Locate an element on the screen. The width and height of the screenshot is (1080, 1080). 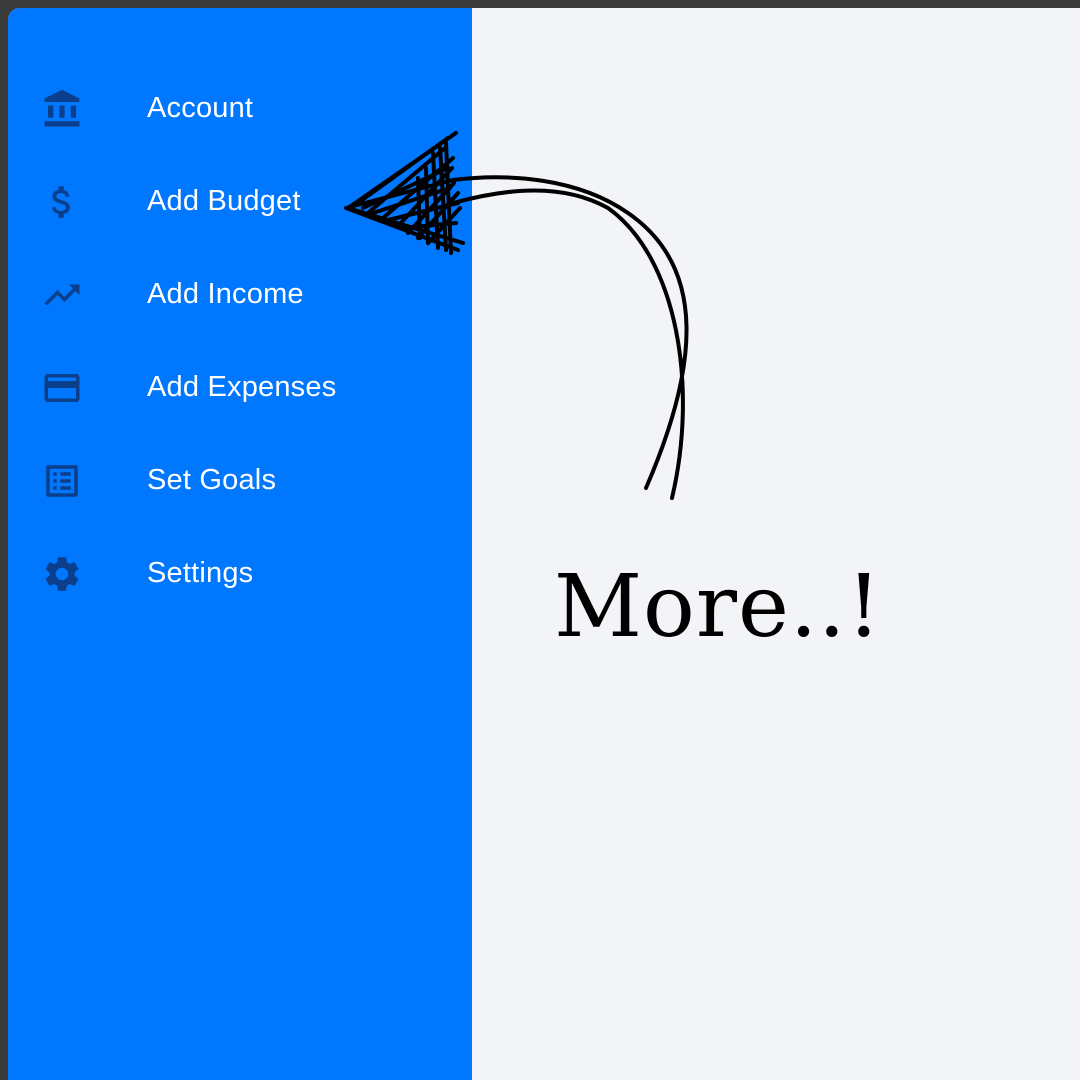
sidebar-item-add-income: Add Income is located at coordinates (240, 294).